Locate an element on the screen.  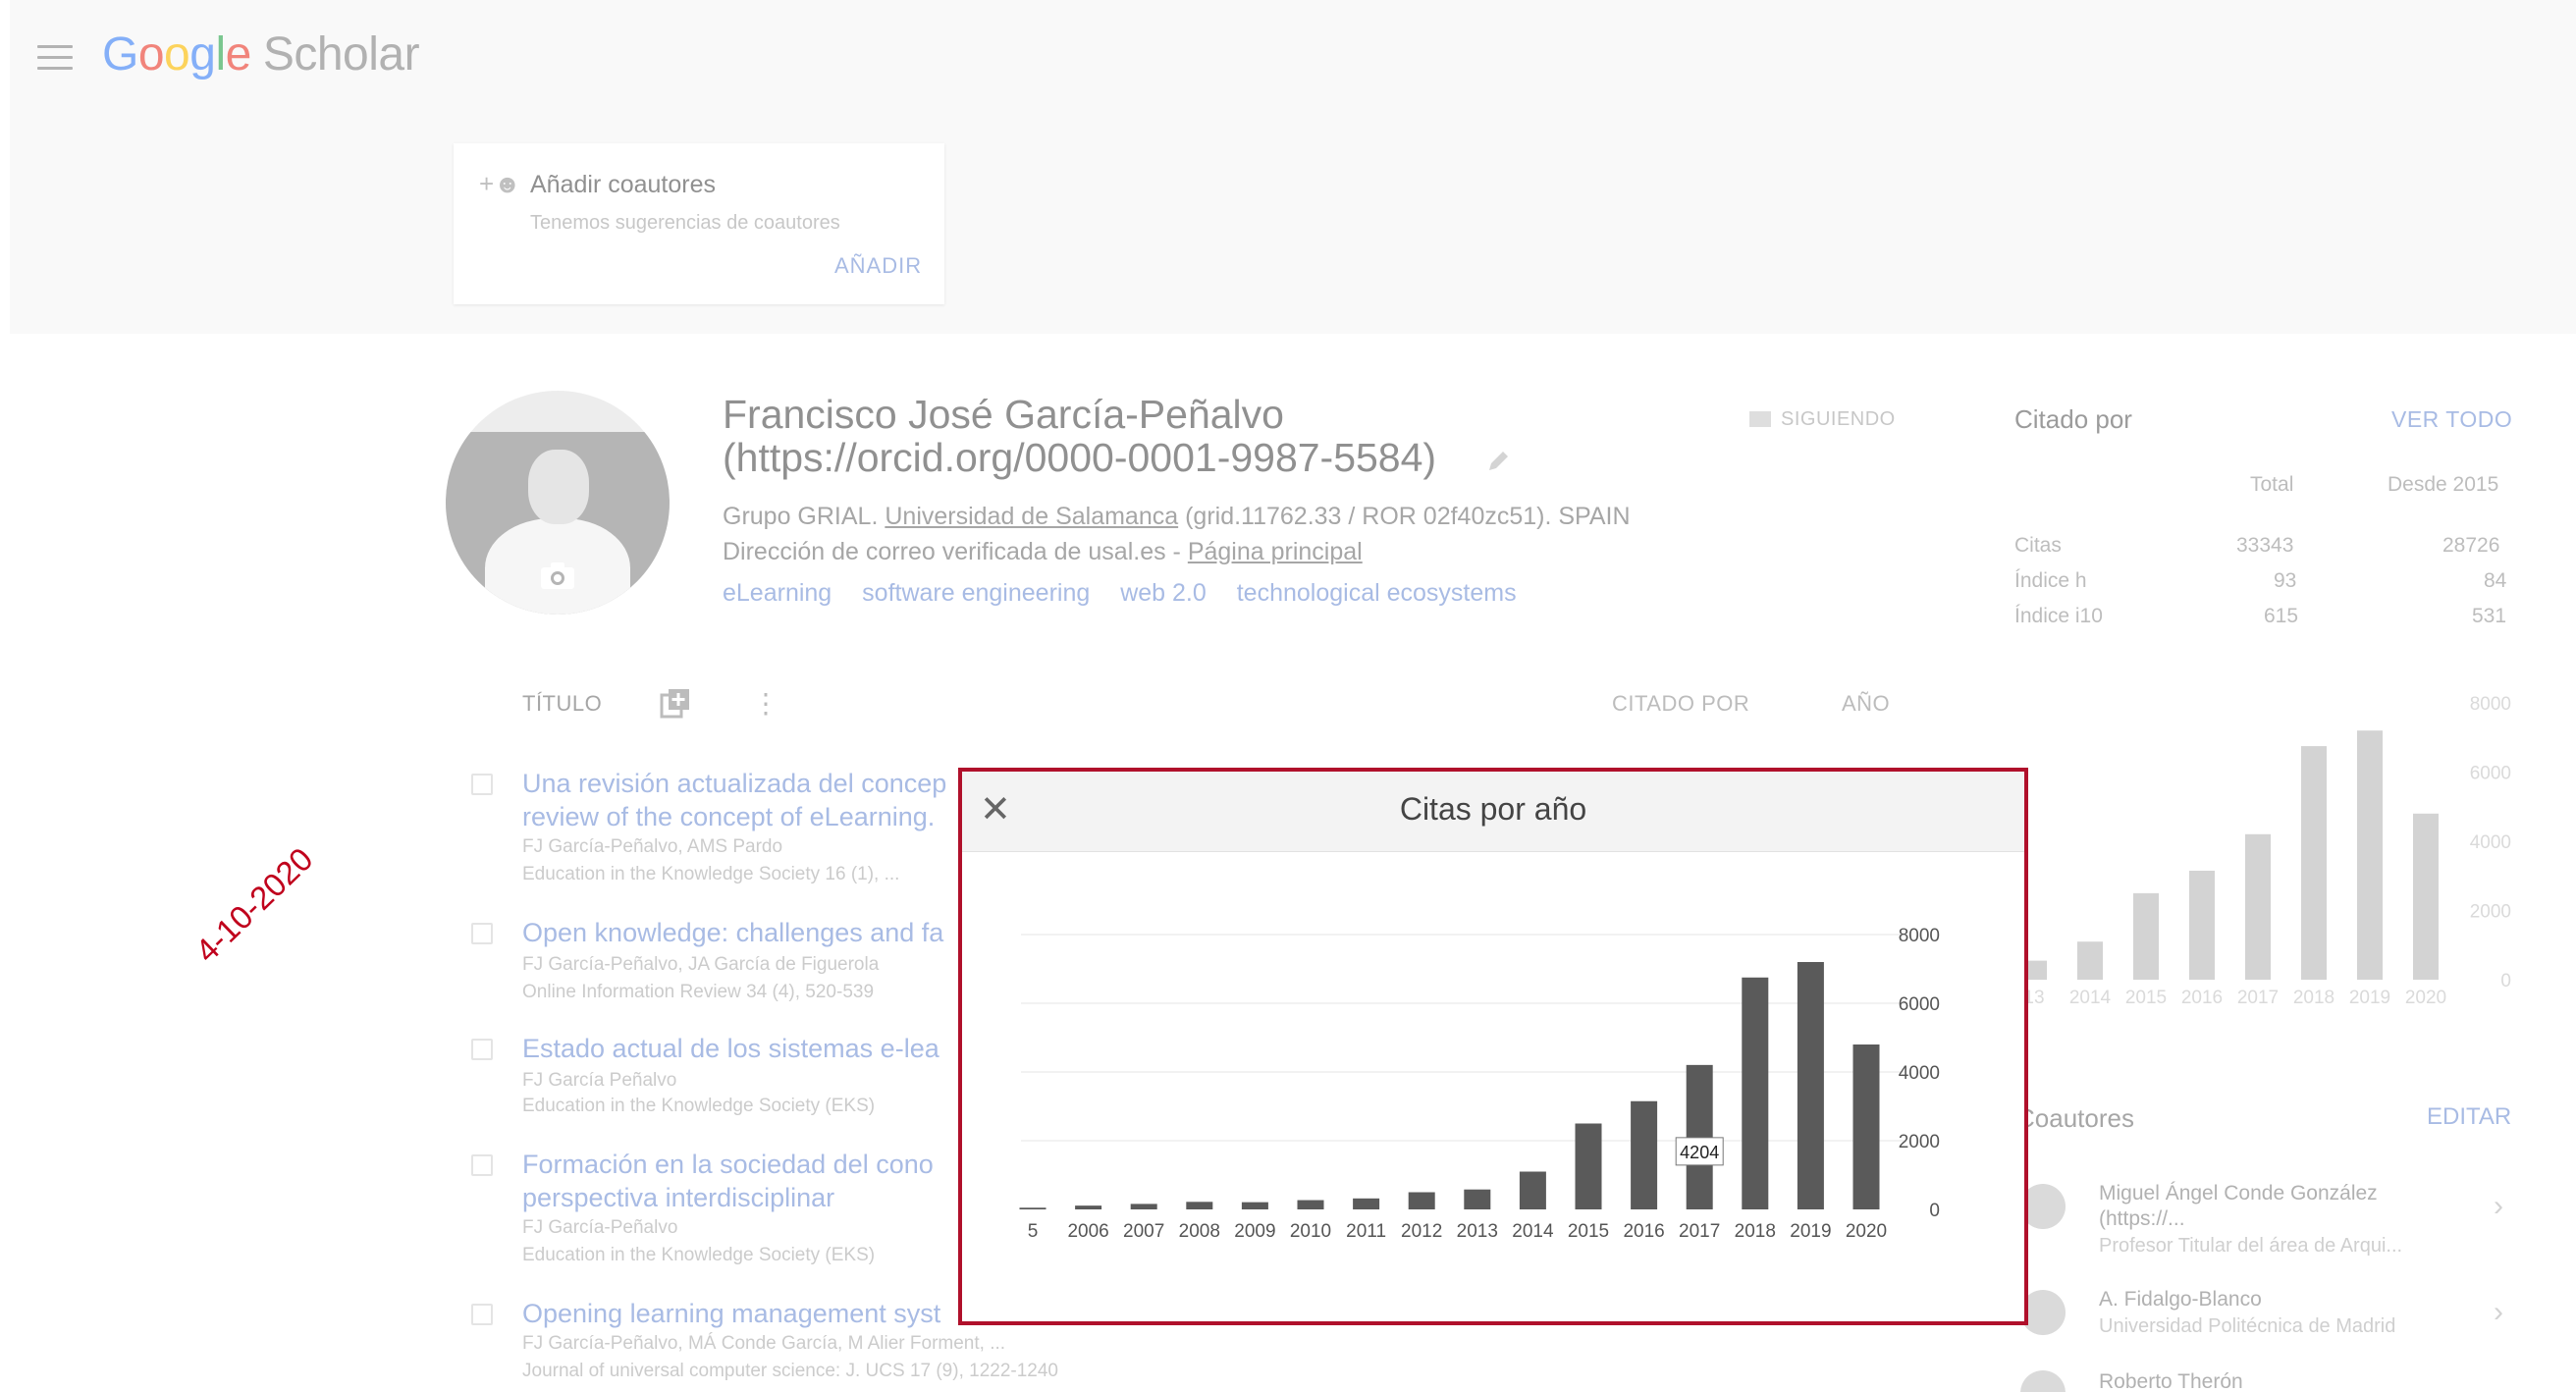
y-tick-label: 2000 is located at coordinates (1919, 1142).